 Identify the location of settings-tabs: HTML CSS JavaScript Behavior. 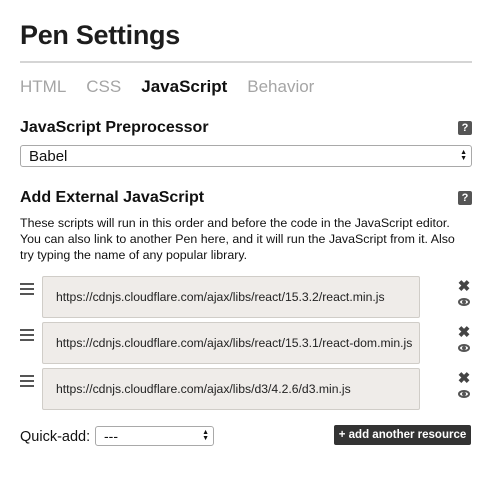
(177, 87).